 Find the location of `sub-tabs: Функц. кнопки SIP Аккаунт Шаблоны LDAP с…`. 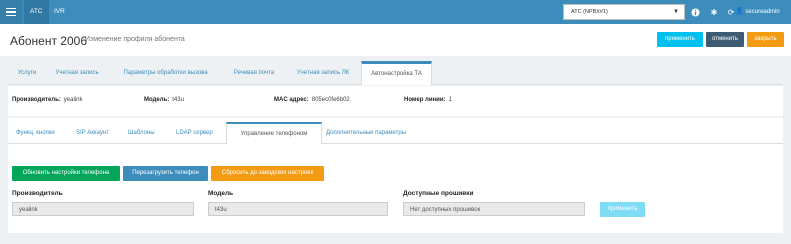

sub-tabs: Функц. кнопки SIP Аккаунт Шаблоны LDAP с… is located at coordinates (395, 133).